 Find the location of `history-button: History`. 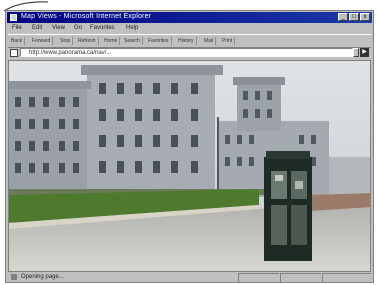

history-button: History is located at coordinates (187, 41).